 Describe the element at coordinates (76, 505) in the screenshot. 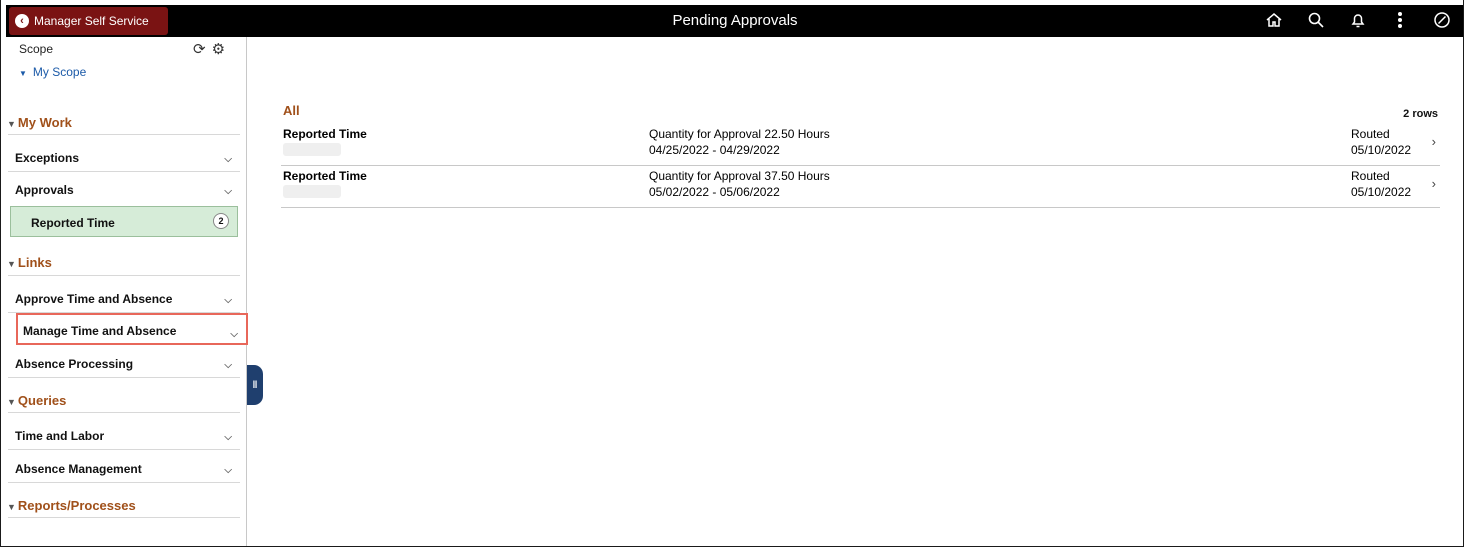

I see `section-reports-label: Reports/Processes` at that location.